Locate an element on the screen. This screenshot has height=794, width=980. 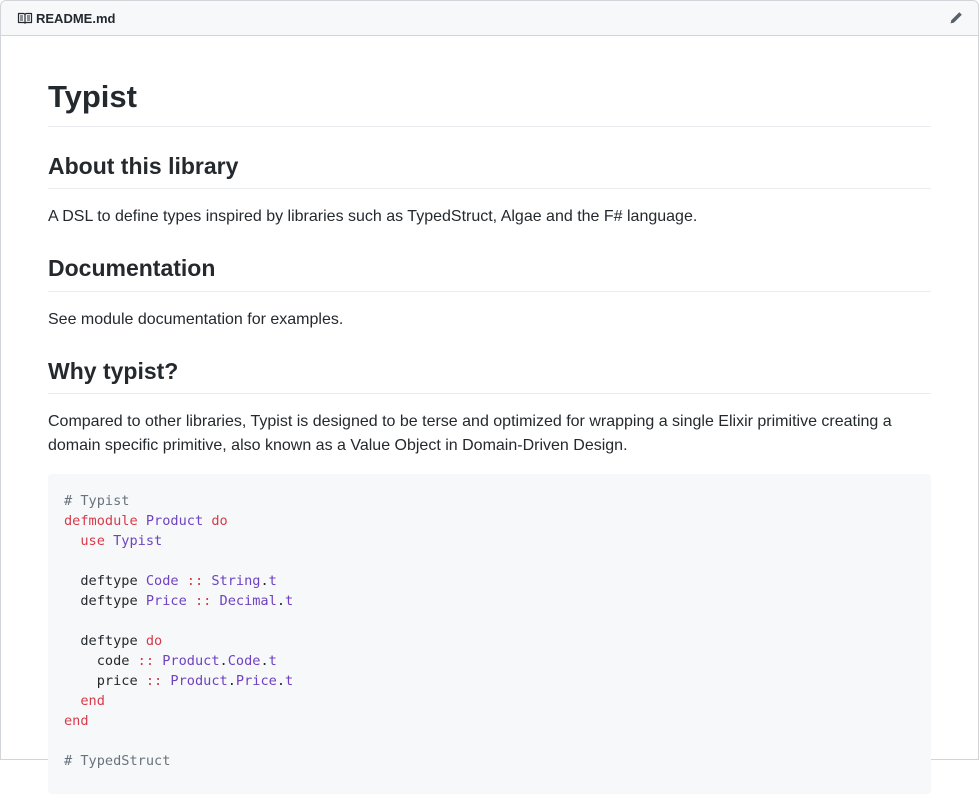
pencil-icon is located at coordinates (956, 18).